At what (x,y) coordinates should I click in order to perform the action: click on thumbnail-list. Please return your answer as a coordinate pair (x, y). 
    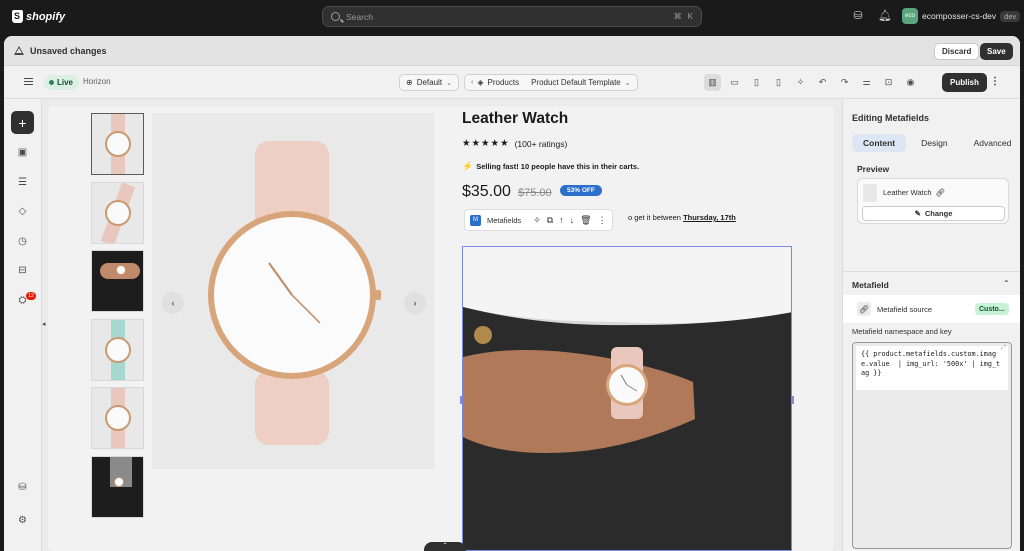
    Looking at the image, I should click on (119, 318).